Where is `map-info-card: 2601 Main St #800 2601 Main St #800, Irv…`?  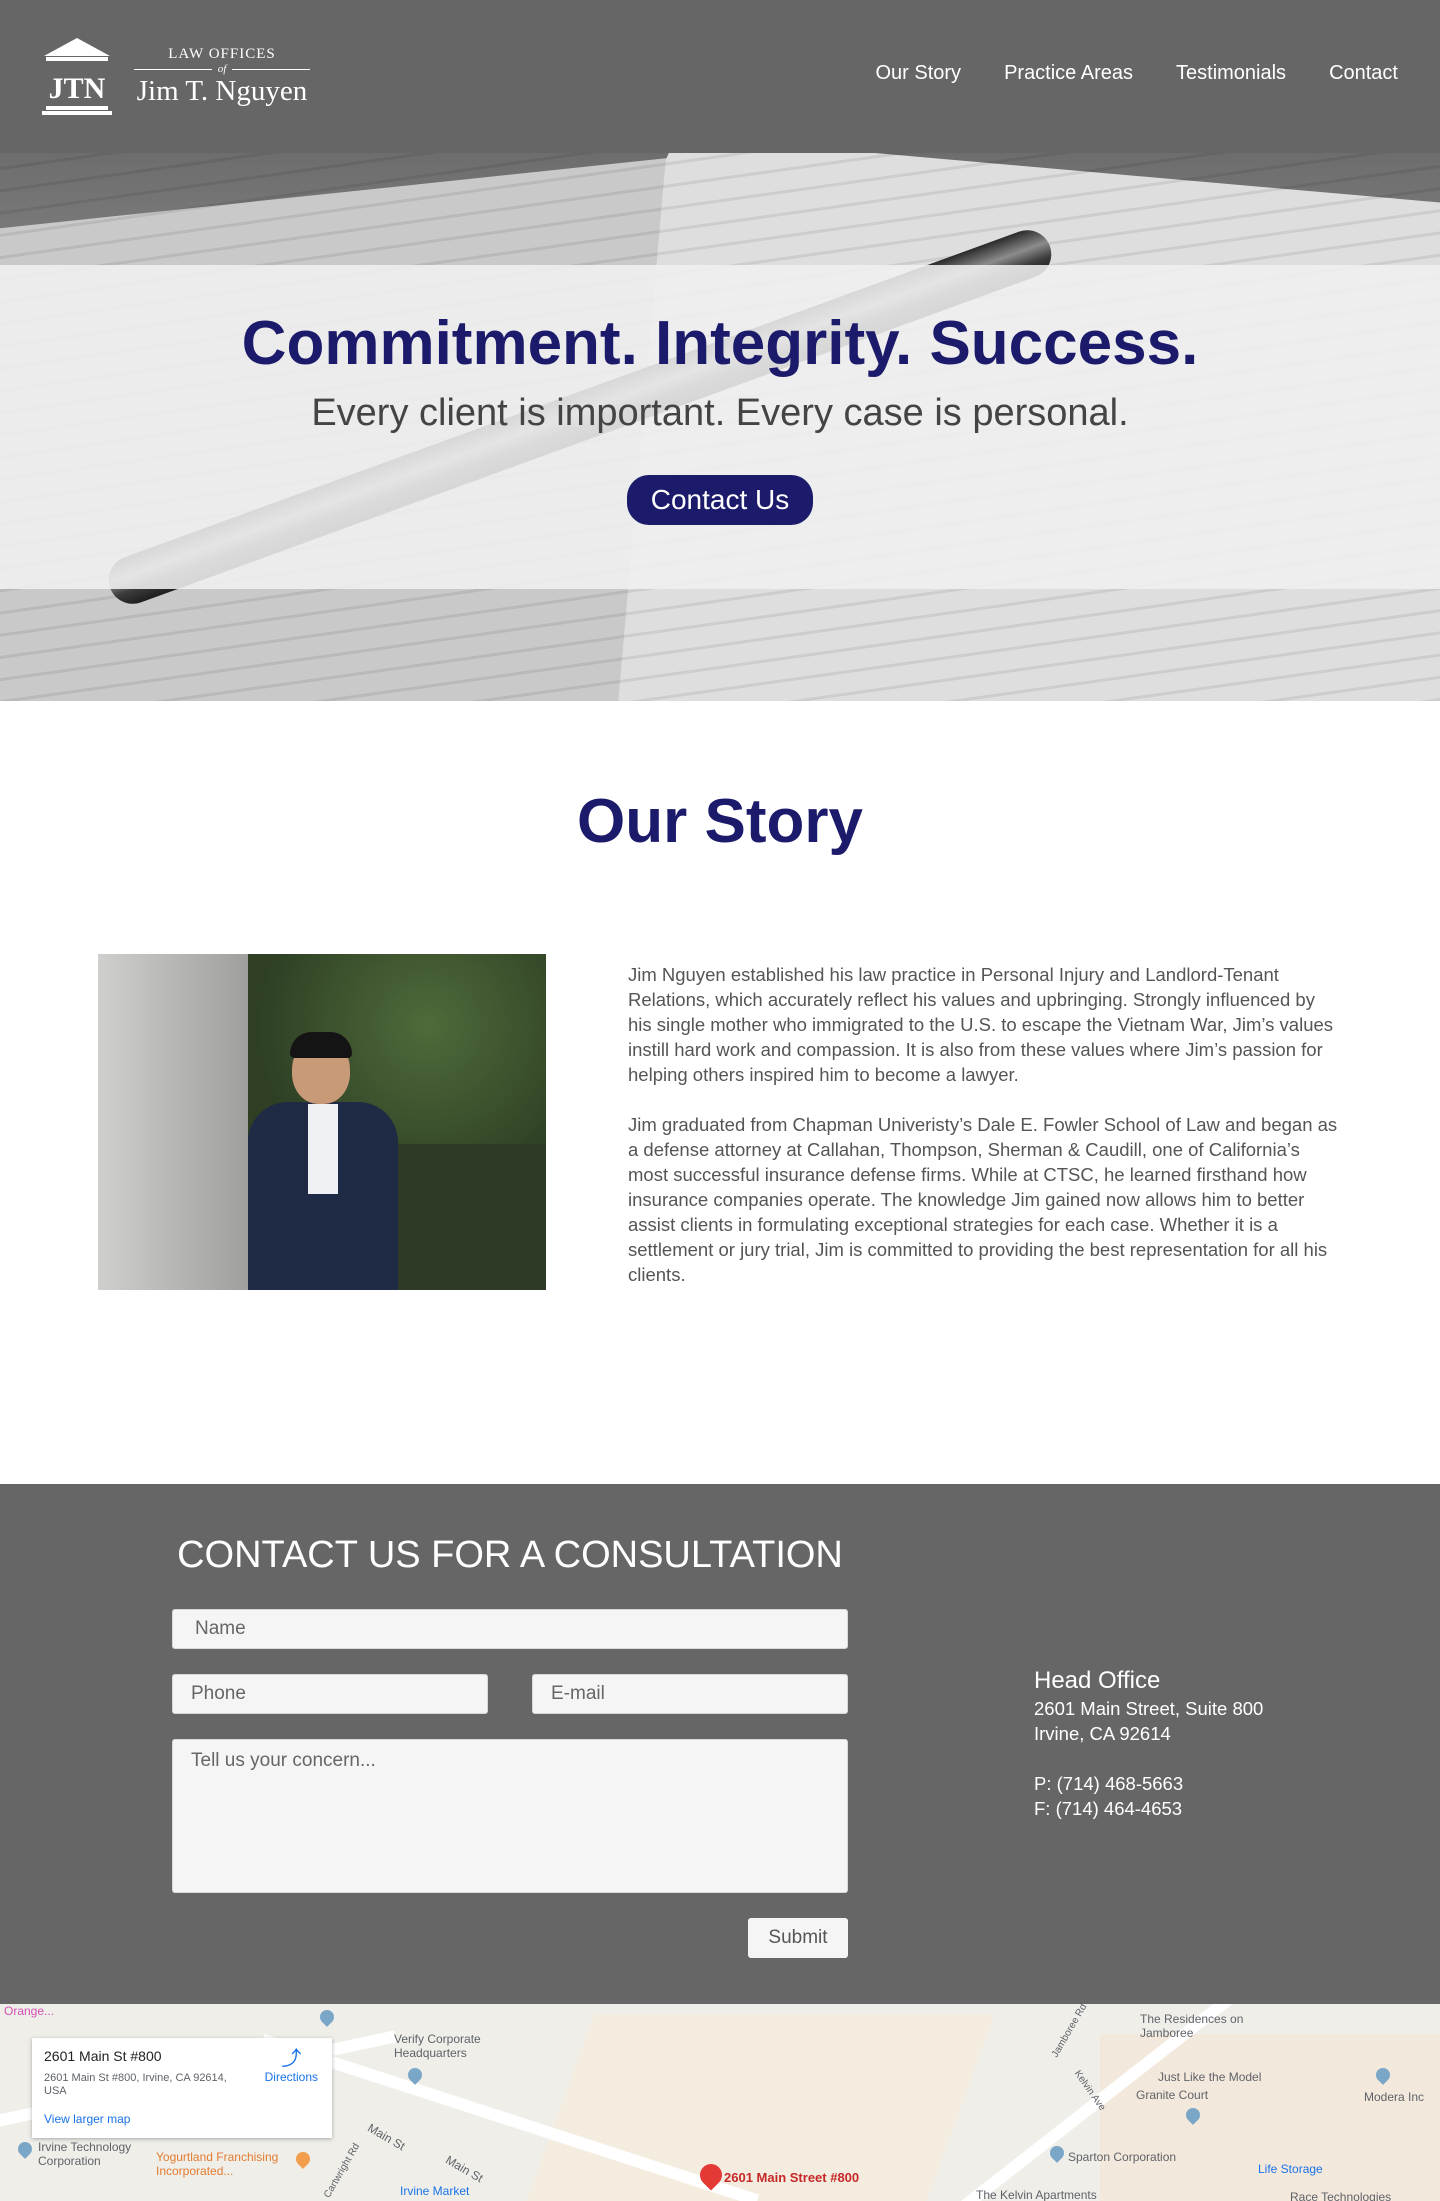
map-info-card: 2601 Main St #800 2601 Main St #800, Irv… is located at coordinates (182, 2088).